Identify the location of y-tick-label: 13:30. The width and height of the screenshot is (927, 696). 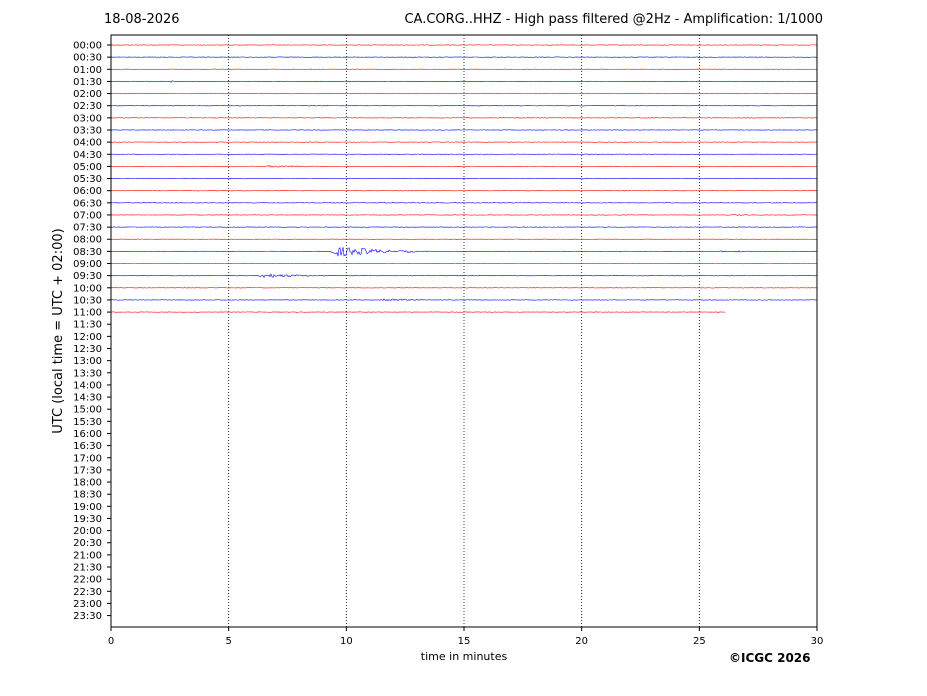
(87, 373).